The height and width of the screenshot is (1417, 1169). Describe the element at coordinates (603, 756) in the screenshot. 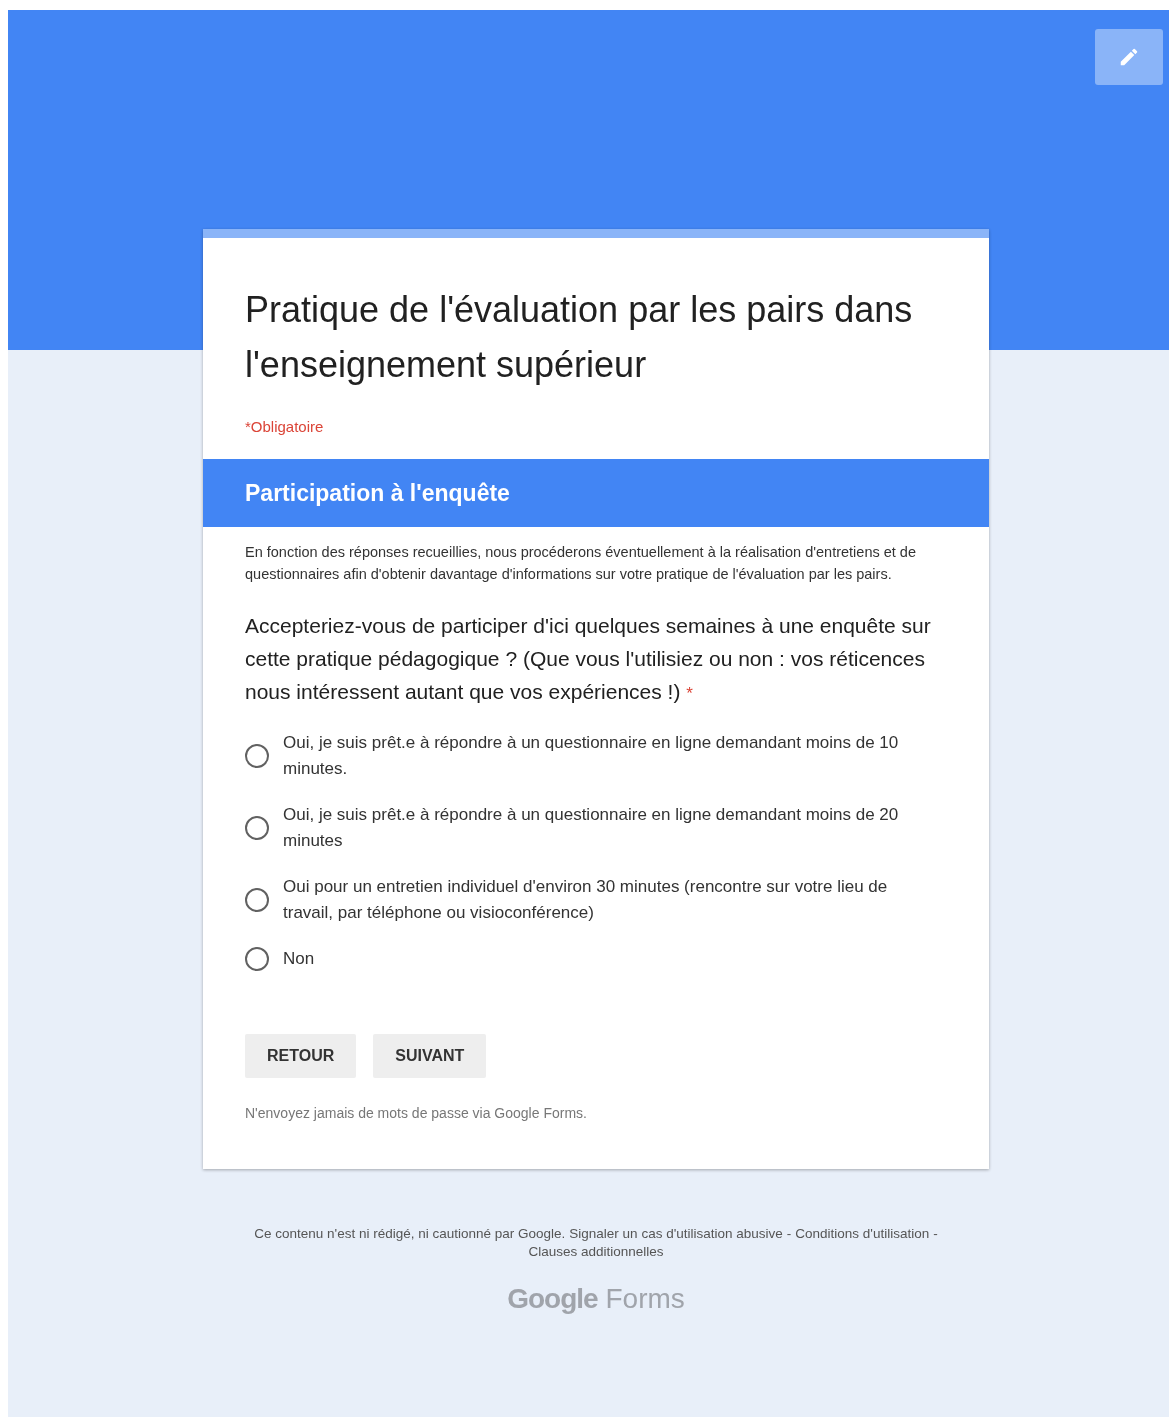

I see `option-label: Oui, je suis prêt.e à répondre à un questionnaire en ligne demandant moins de 10 minutes.` at that location.